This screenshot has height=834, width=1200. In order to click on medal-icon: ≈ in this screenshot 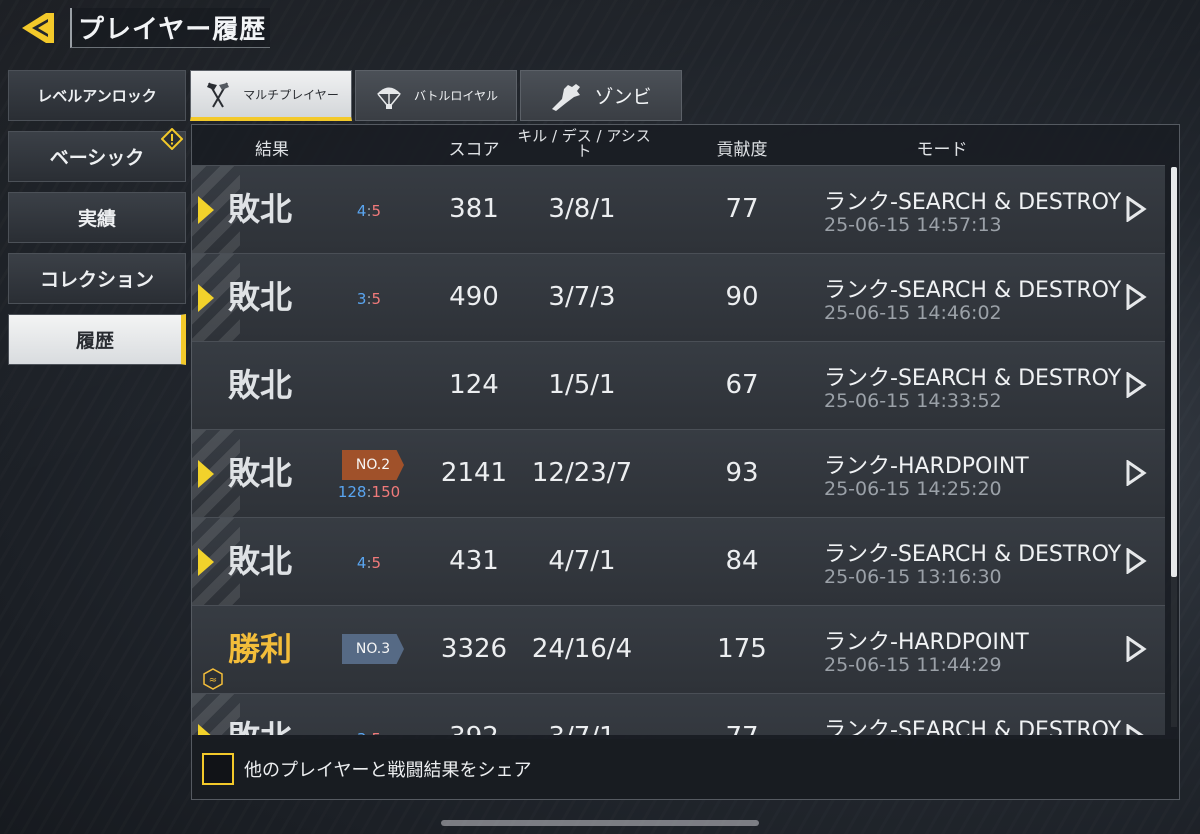, I will do `click(213, 679)`.